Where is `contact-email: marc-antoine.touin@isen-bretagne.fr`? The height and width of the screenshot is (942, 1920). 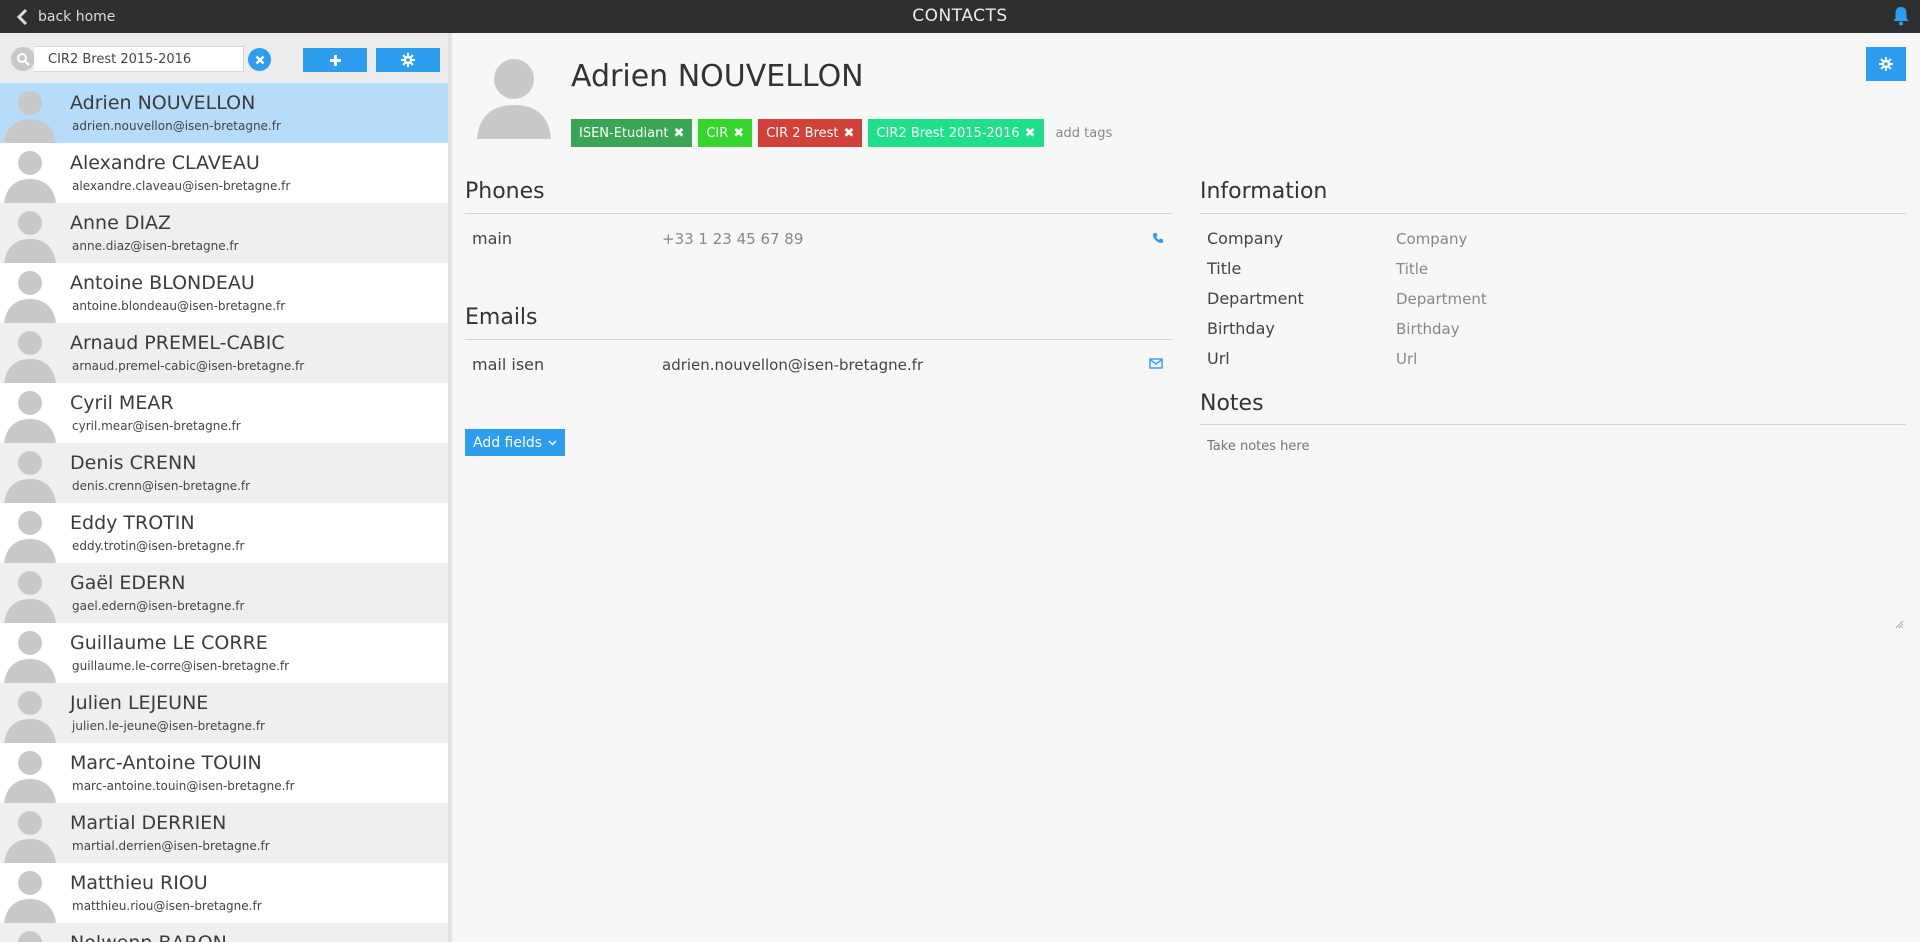
contact-email: marc-antoine.touin@isen-bretagne.fr is located at coordinates (183, 786).